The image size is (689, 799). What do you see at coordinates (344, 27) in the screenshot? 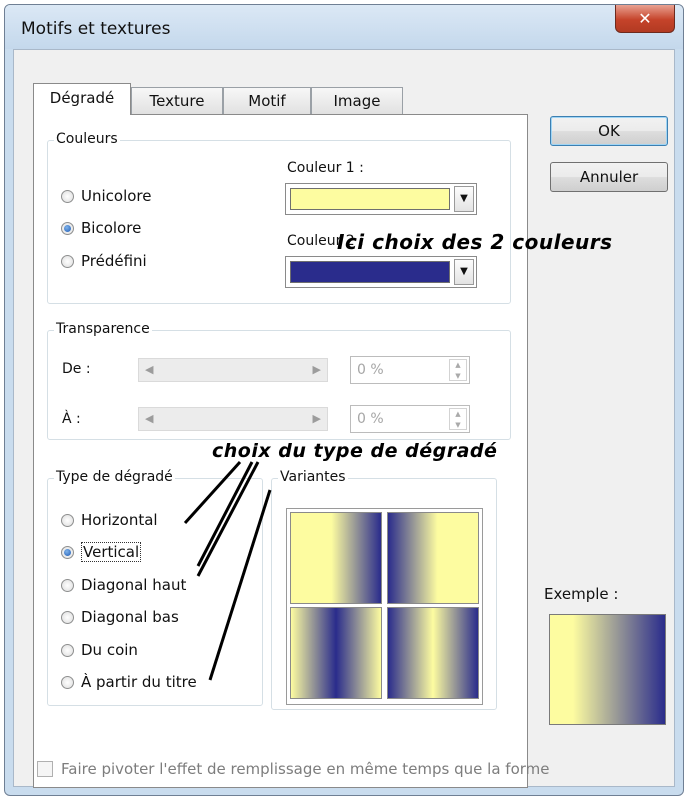
I see `title-bar: Motifs et textures ✕` at bounding box center [344, 27].